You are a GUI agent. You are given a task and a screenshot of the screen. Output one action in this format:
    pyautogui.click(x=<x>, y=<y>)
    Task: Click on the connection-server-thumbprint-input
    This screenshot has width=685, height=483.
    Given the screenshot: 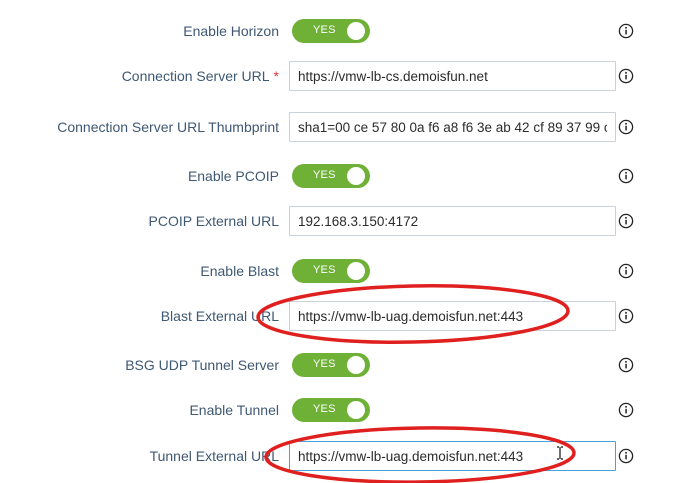 What is the action you would take?
    pyautogui.click(x=452, y=127)
    